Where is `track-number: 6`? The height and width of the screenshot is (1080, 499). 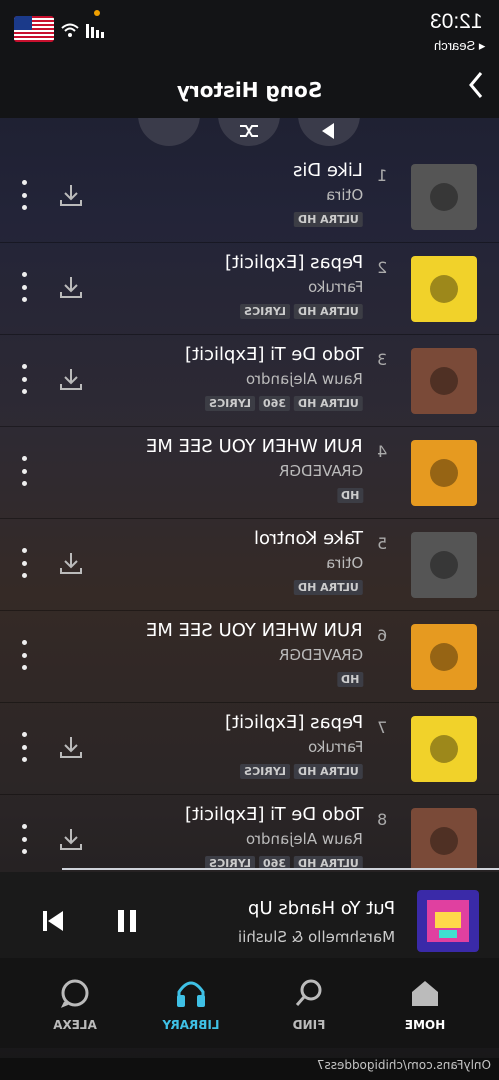
track-number: 6 is located at coordinates (381, 635).